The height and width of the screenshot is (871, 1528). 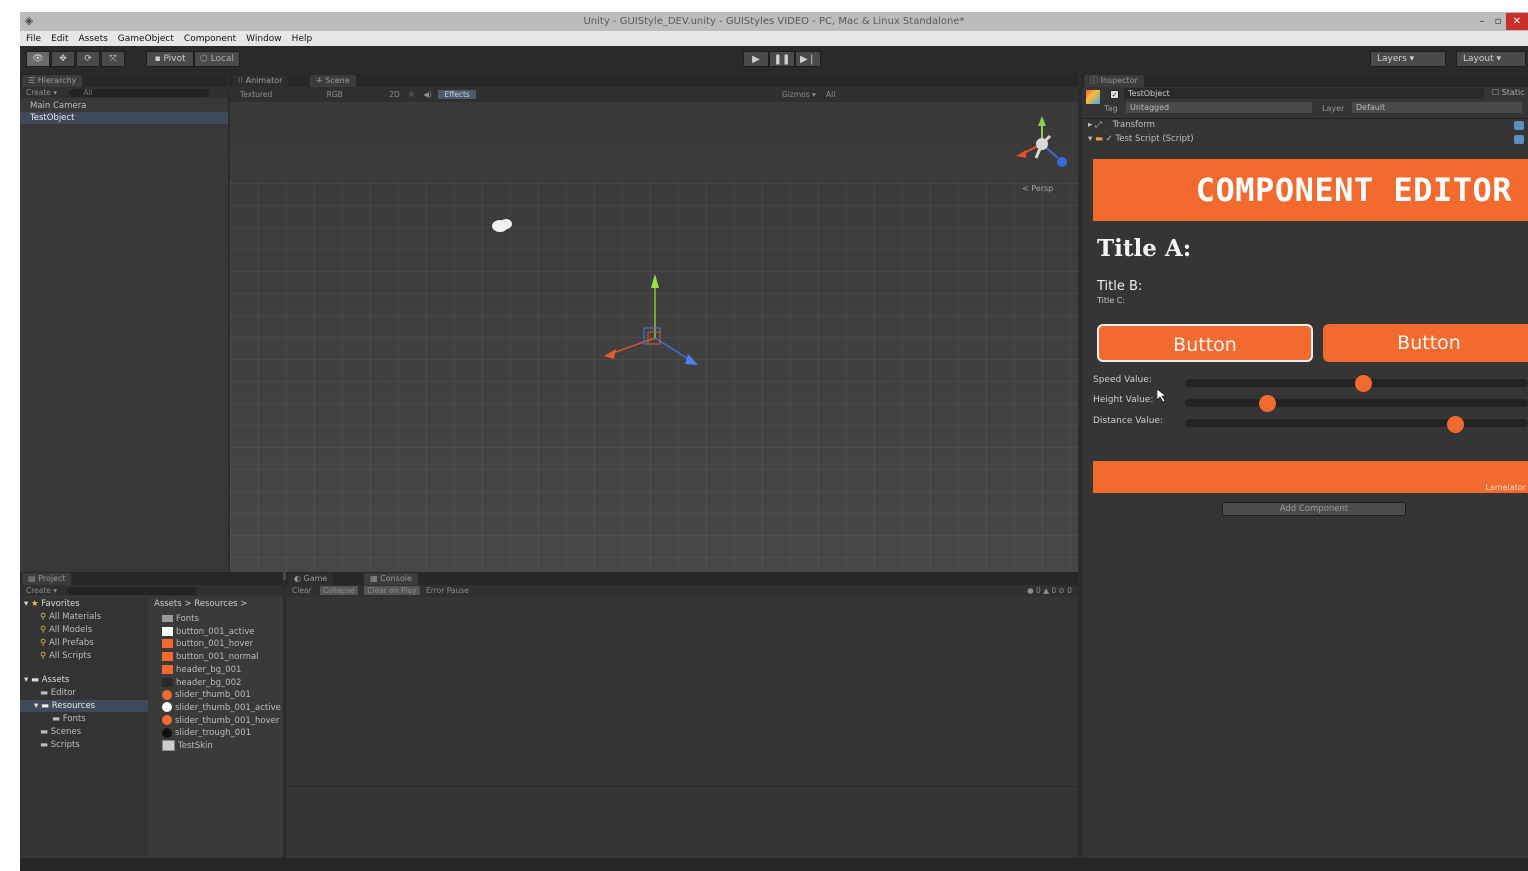 What do you see at coordinates (113, 59) in the screenshot?
I see `scale-tool-icon: ⤧` at bounding box center [113, 59].